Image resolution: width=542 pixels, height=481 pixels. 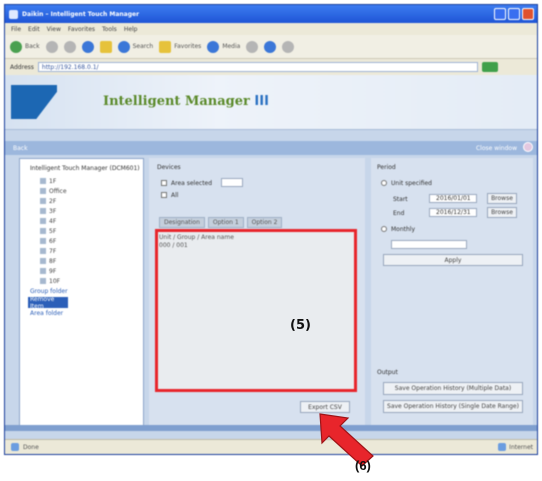 What do you see at coordinates (50, 281) in the screenshot?
I see `tree-item: 10F` at bounding box center [50, 281].